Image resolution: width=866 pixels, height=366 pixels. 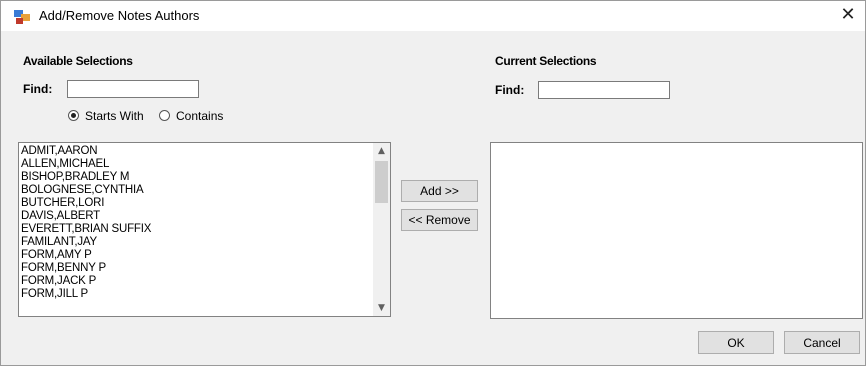 What do you see at coordinates (200, 116) in the screenshot?
I see `radio-contains-label: Contains` at bounding box center [200, 116].